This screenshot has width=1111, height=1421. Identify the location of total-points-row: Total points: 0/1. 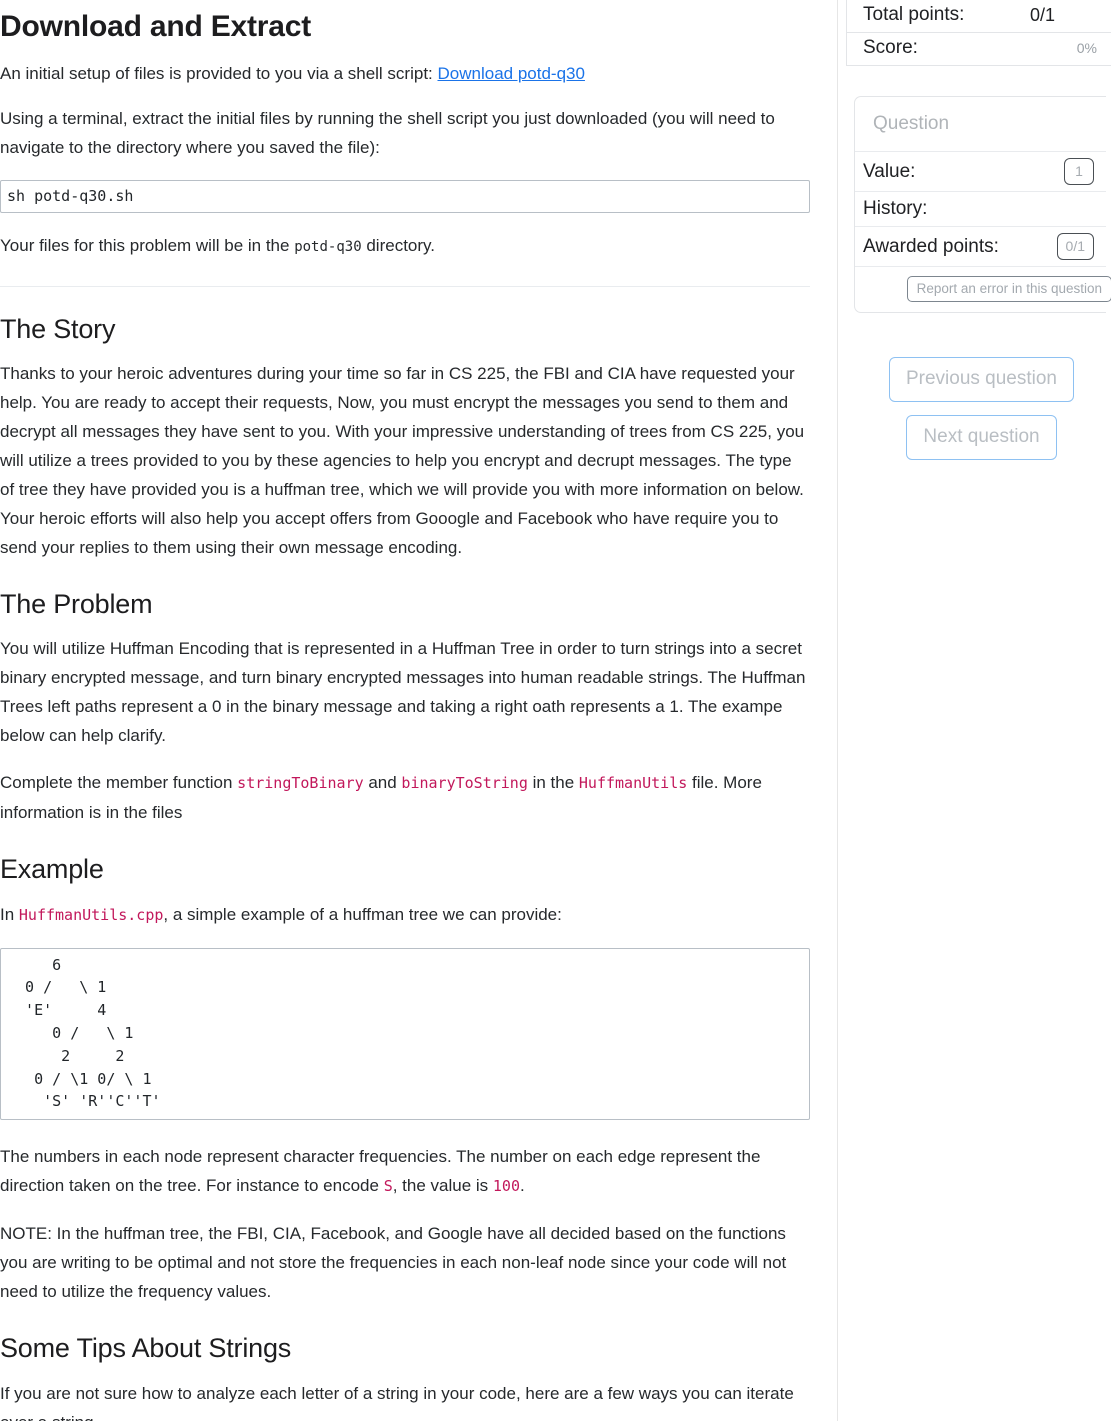
(979, 16).